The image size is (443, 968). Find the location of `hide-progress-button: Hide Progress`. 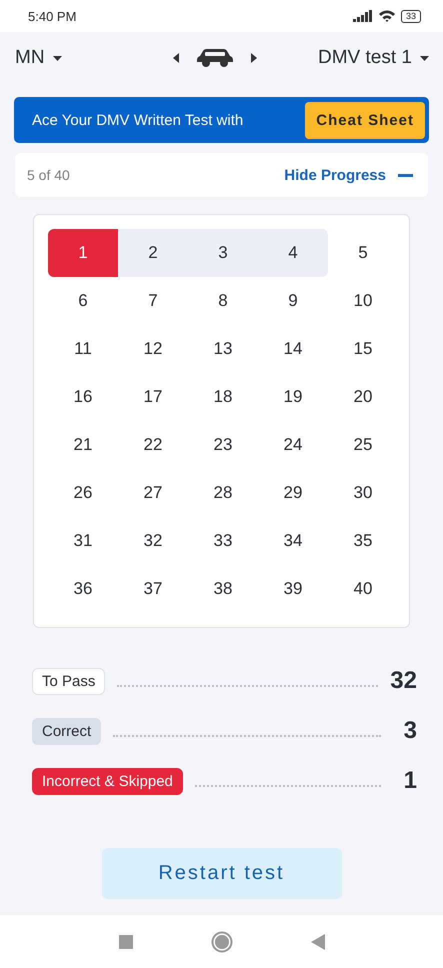

hide-progress-button: Hide Progress is located at coordinates (348, 175).